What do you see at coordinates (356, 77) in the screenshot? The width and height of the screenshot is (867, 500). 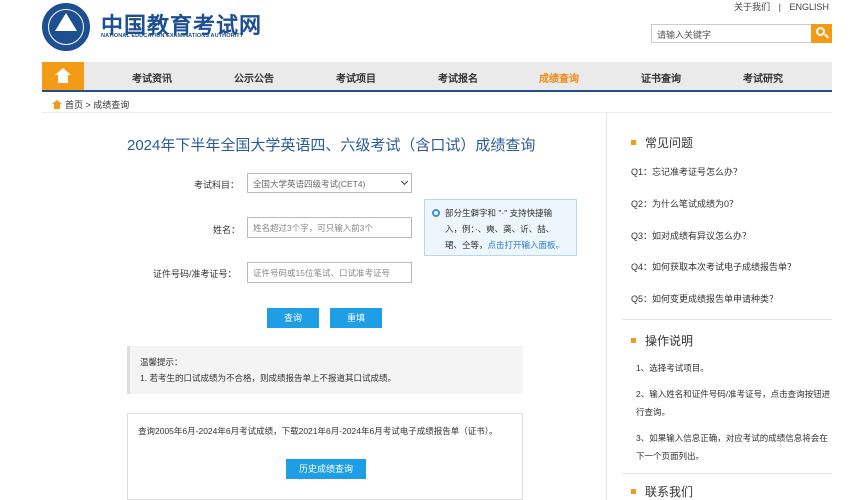 I see `nav-item-exam-projects: 考试项目` at bounding box center [356, 77].